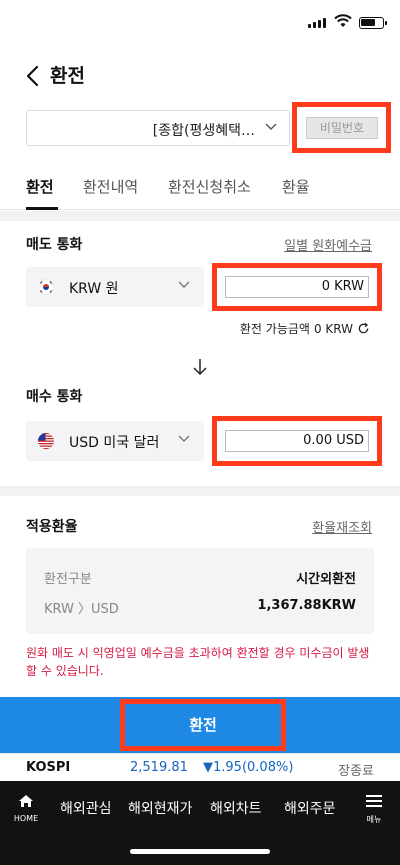 The height and width of the screenshot is (865, 400). I want to click on usa-flag-icon, so click(46, 441).